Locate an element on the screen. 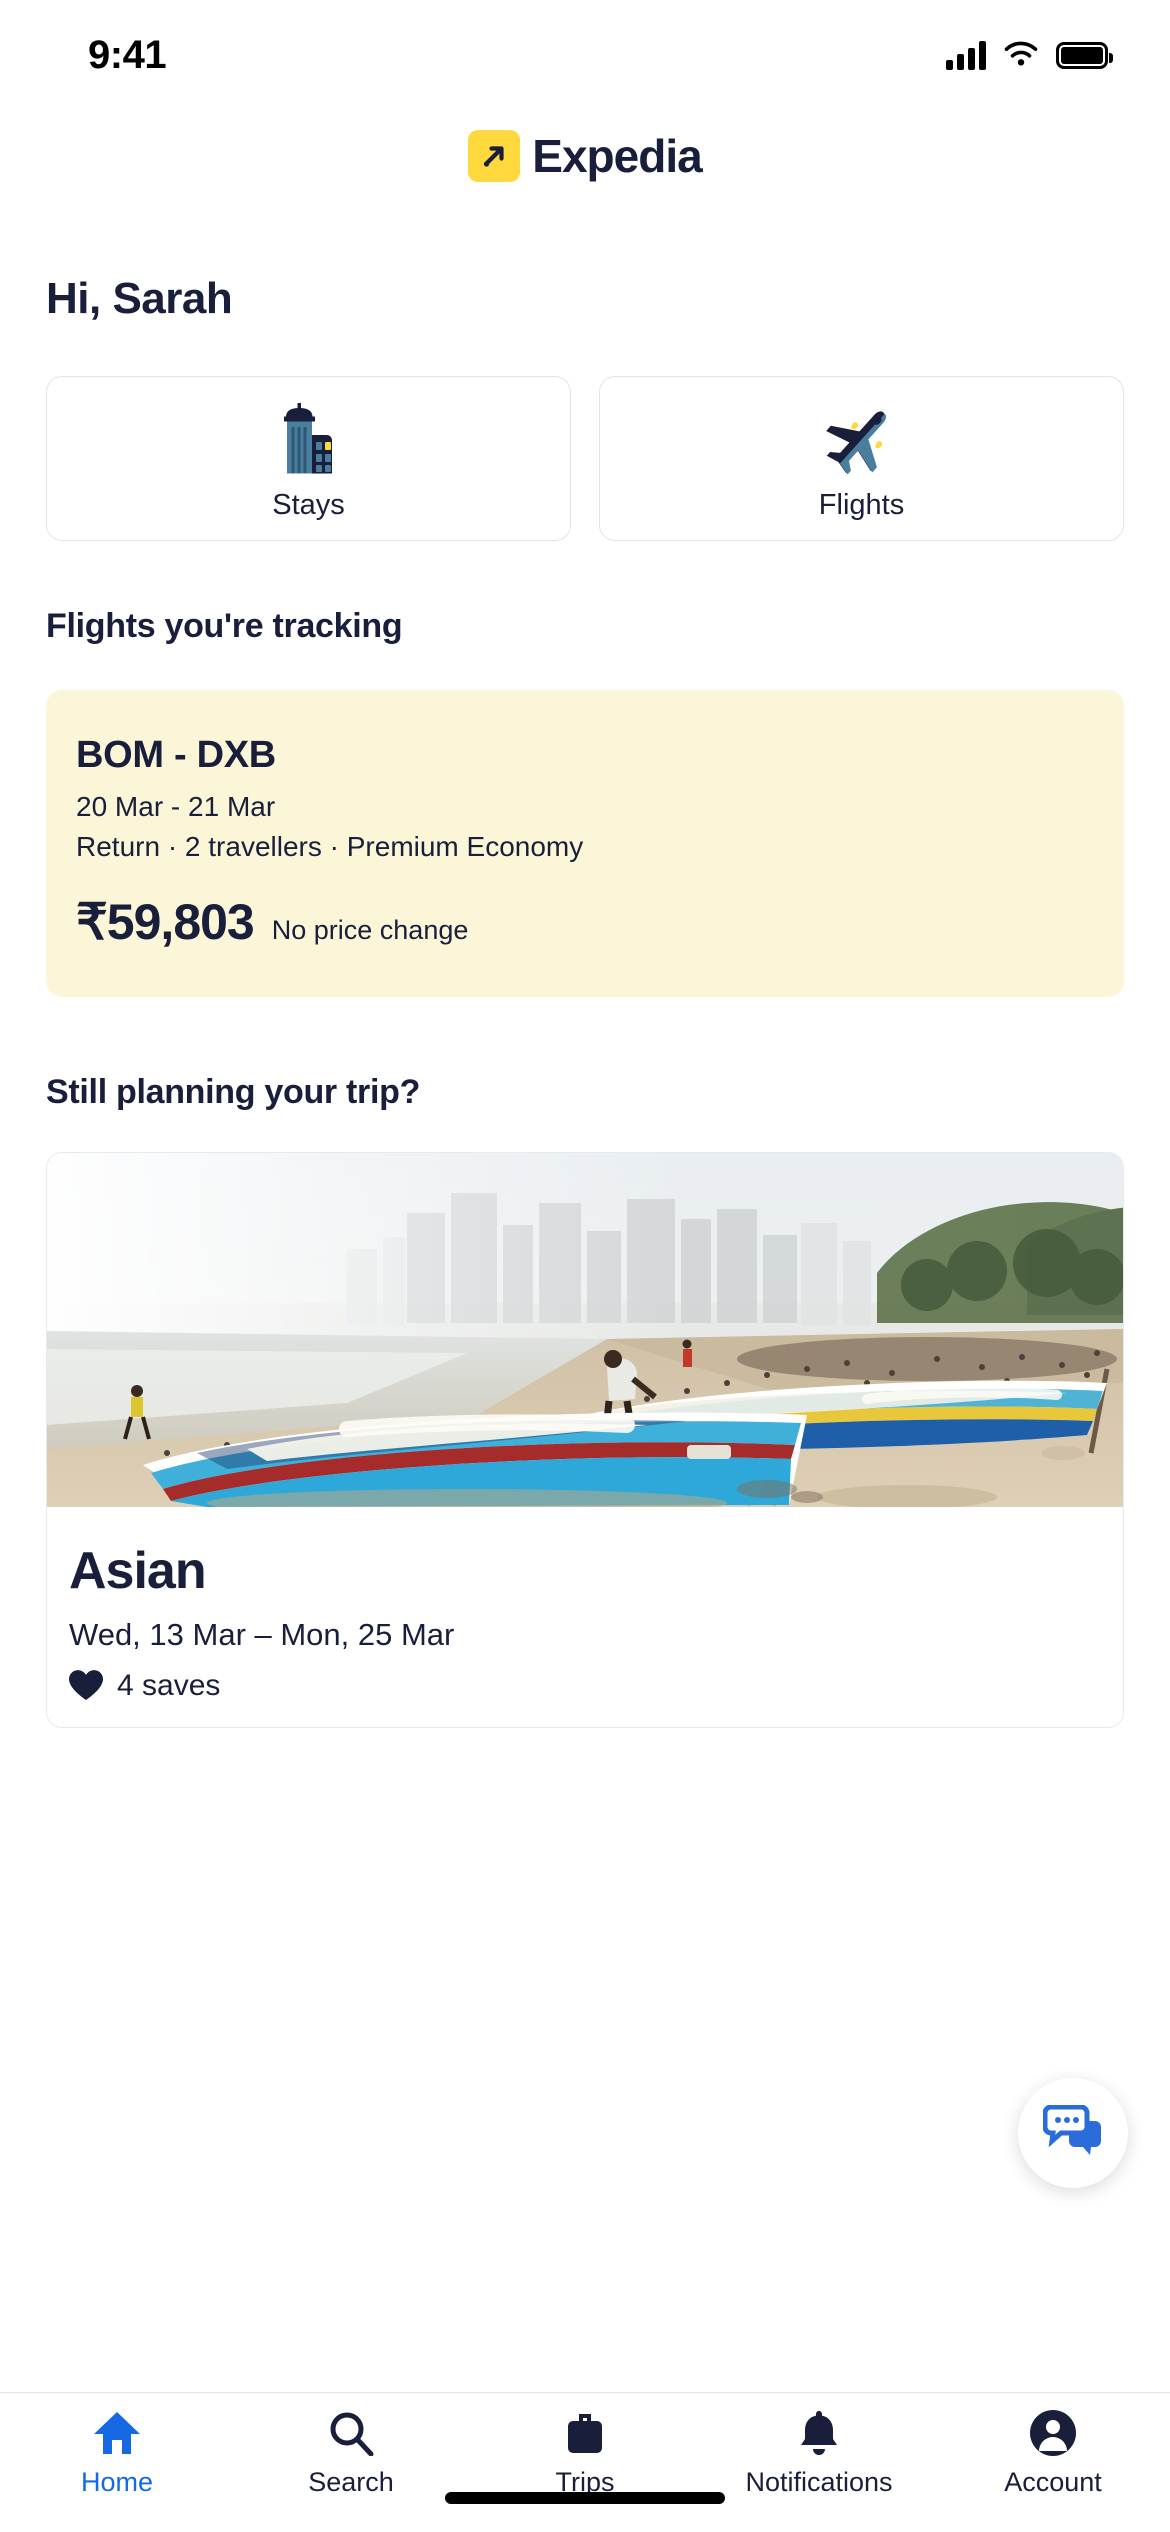 This screenshot has width=1170, height=2532. nav-item-trips: Trips is located at coordinates (585, 2452).